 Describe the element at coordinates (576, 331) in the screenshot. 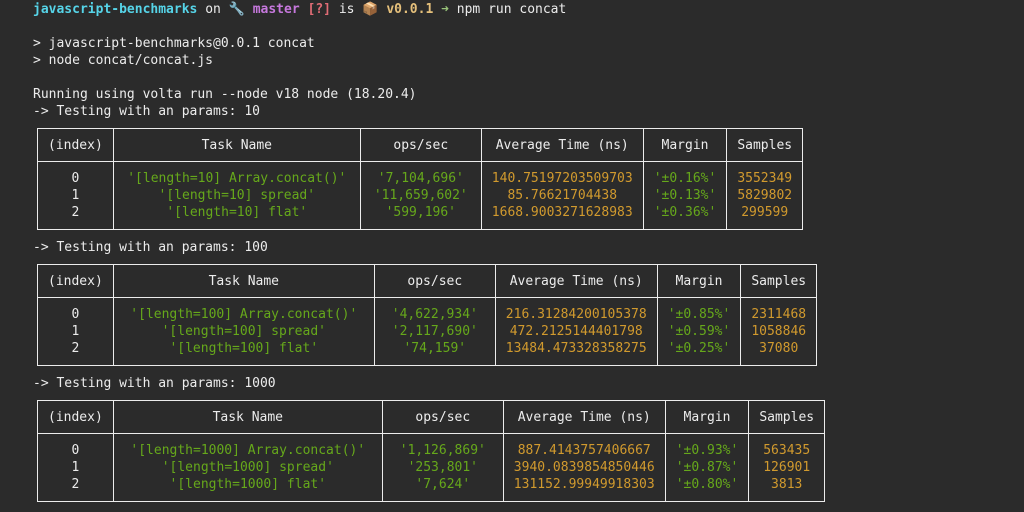

I see `cell-average-time: 472.2125144401798` at that location.